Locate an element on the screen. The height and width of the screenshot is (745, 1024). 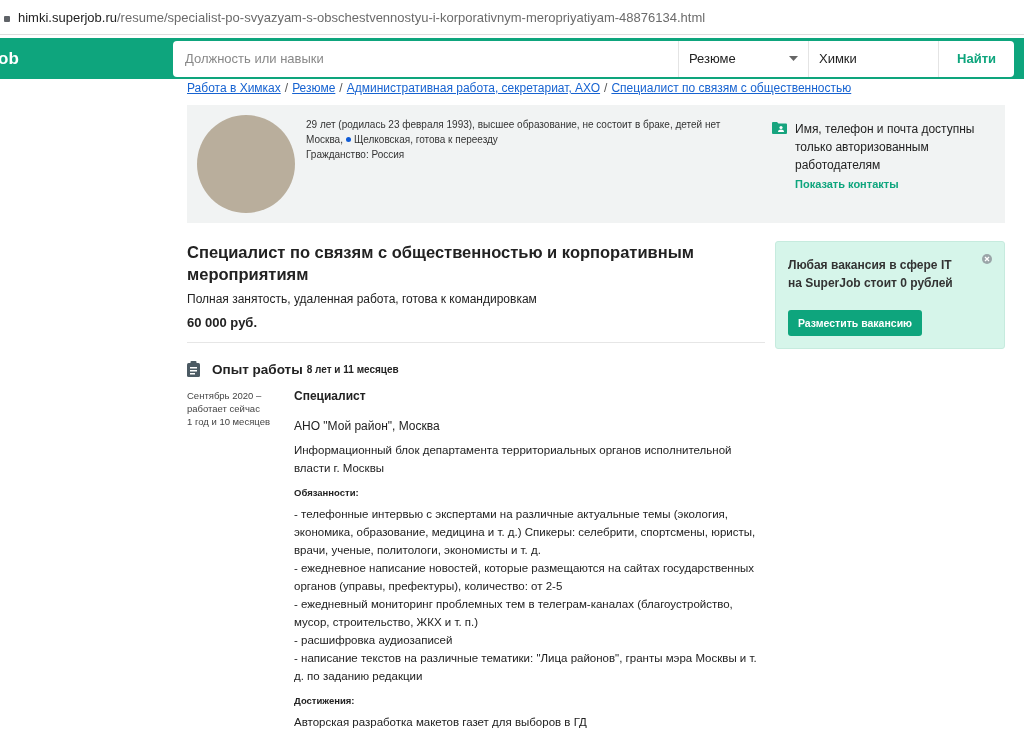
contacts-note: Имя, телефон и почта доступны только авторизованным работодателям is located at coordinates (885, 147).